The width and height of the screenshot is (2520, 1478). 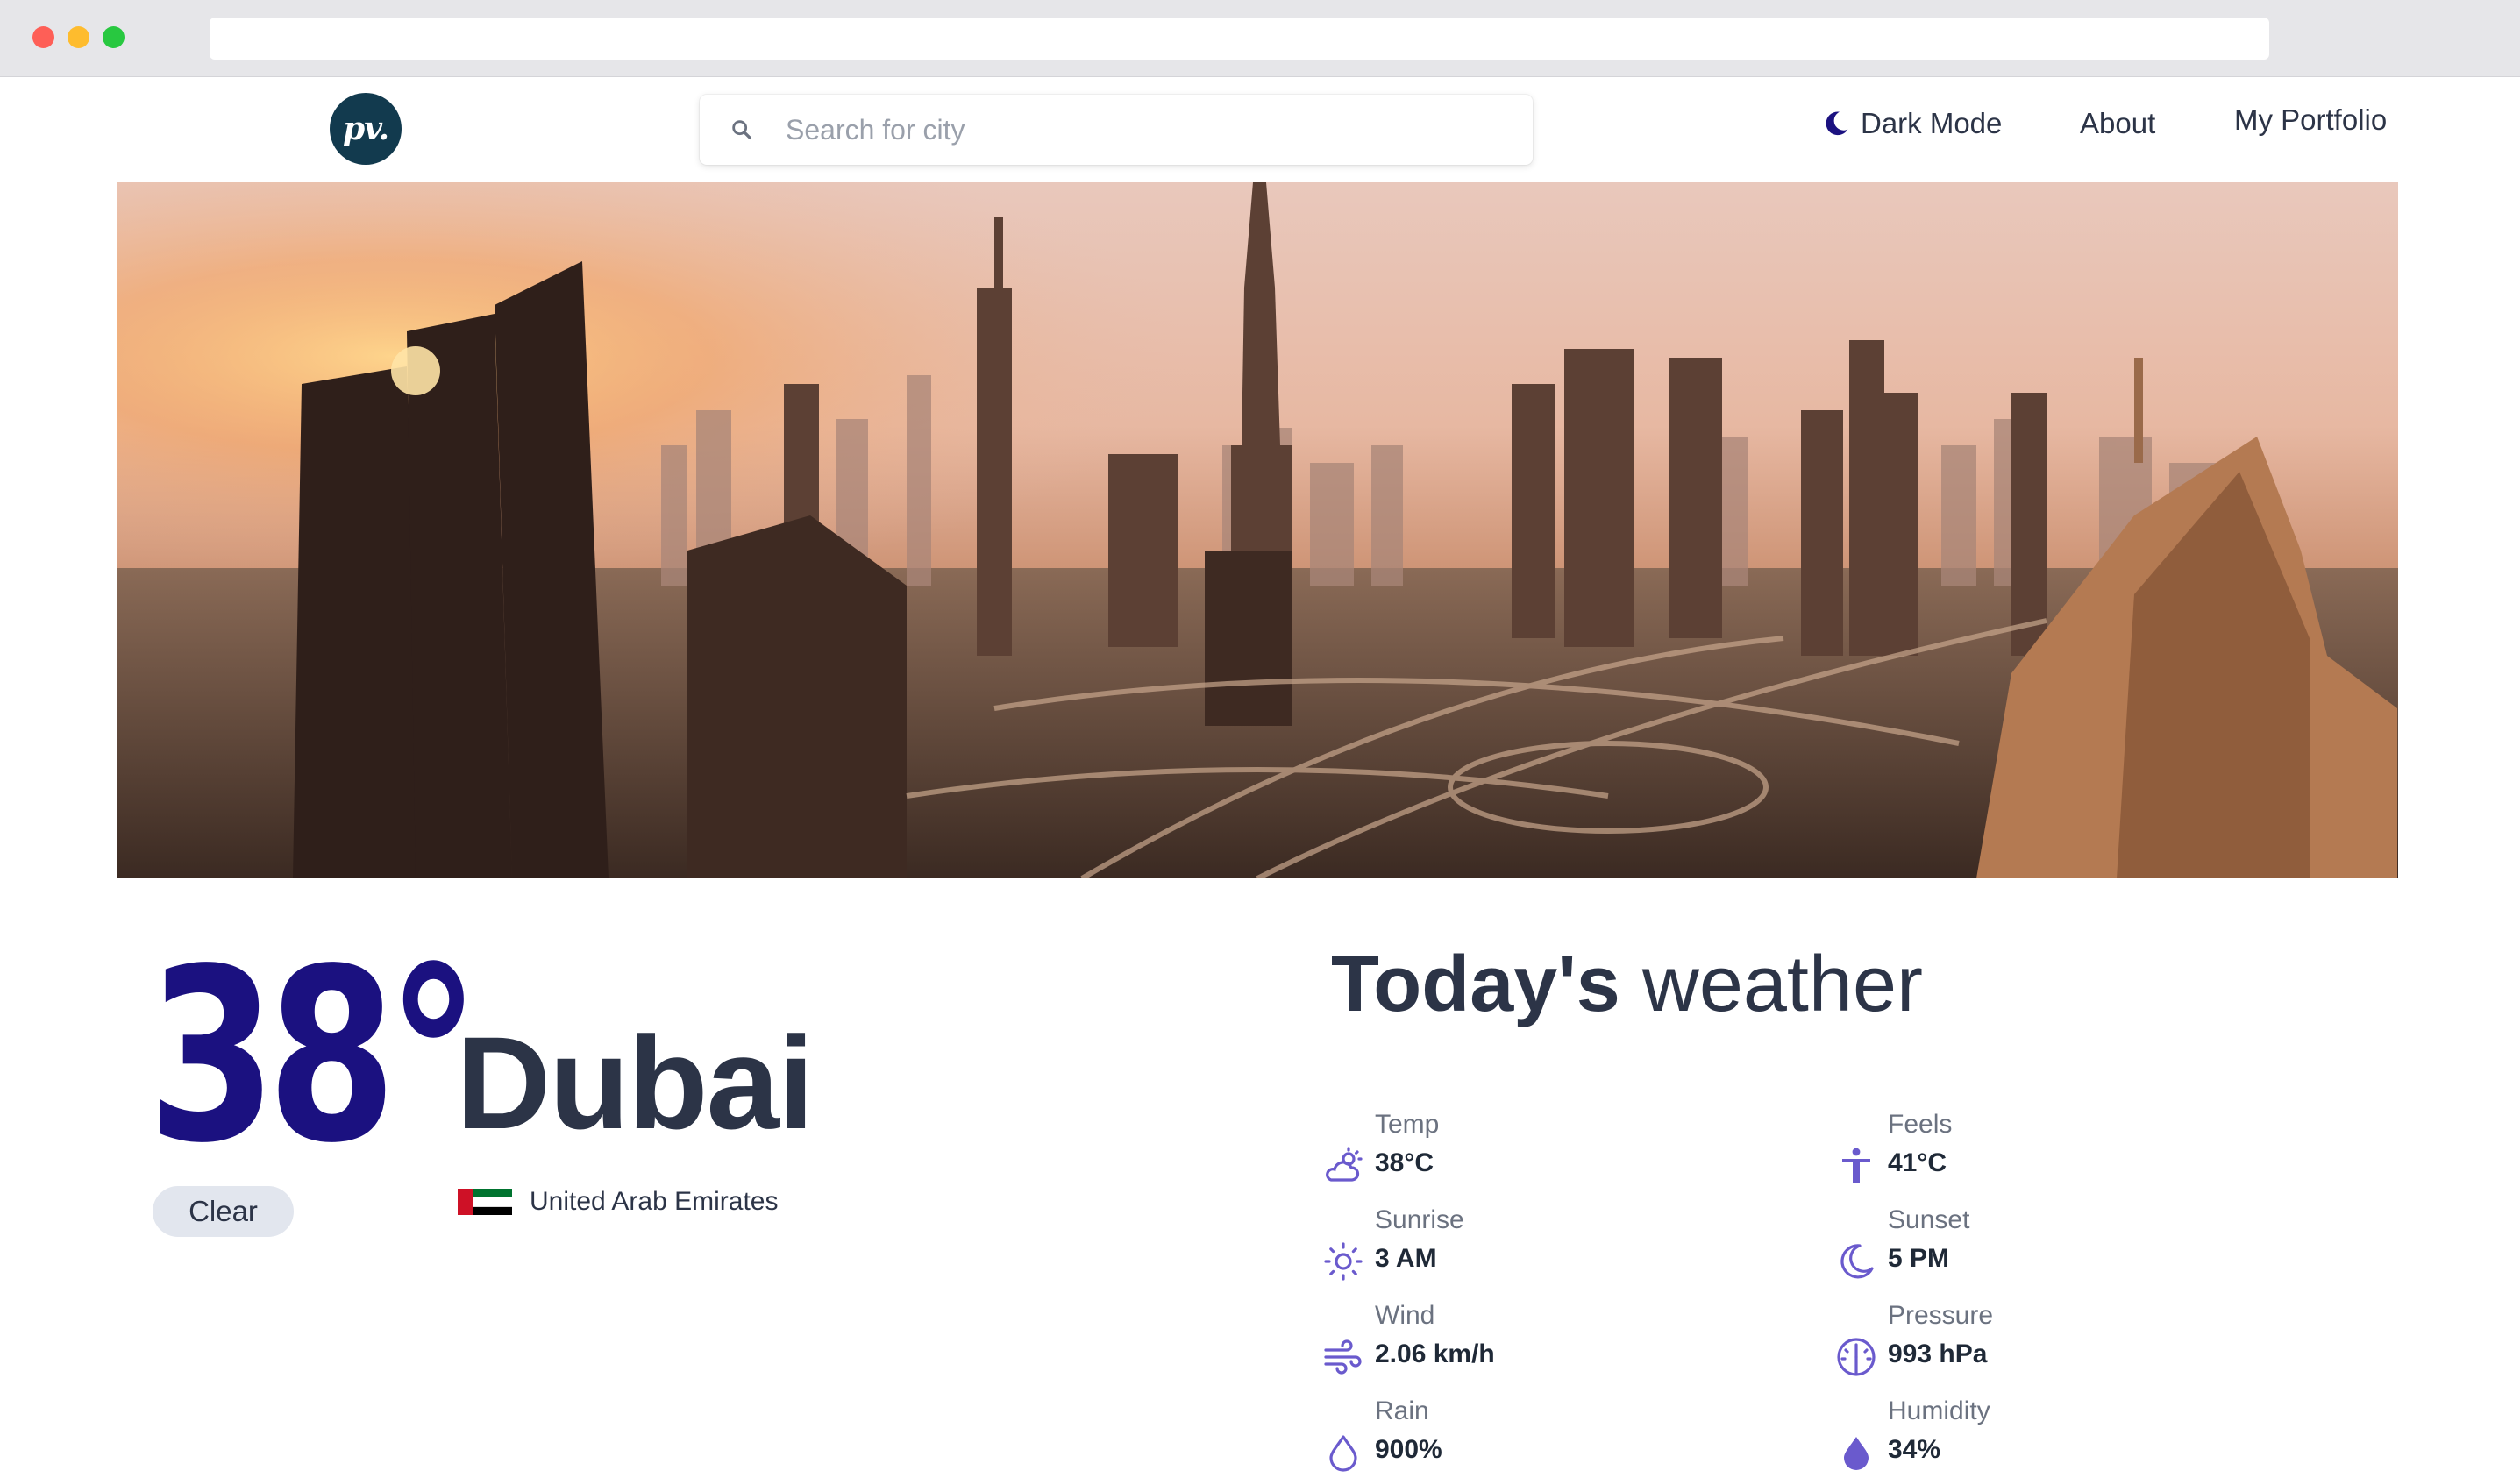 What do you see at coordinates (1941, 1315) in the screenshot?
I see `stat-label: Pressure` at bounding box center [1941, 1315].